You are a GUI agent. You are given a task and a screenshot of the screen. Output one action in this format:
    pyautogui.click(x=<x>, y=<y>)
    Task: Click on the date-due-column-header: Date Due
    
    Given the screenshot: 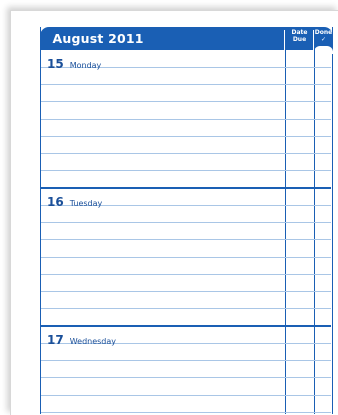 What is the action you would take?
    pyautogui.click(x=300, y=36)
    